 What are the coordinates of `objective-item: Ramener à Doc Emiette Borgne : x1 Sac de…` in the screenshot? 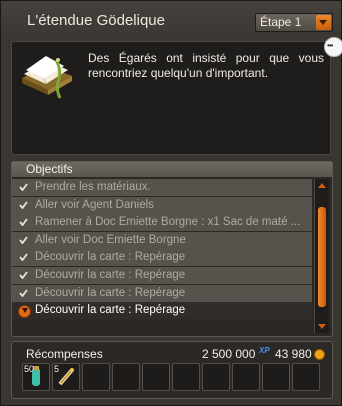 It's located at (162, 223).